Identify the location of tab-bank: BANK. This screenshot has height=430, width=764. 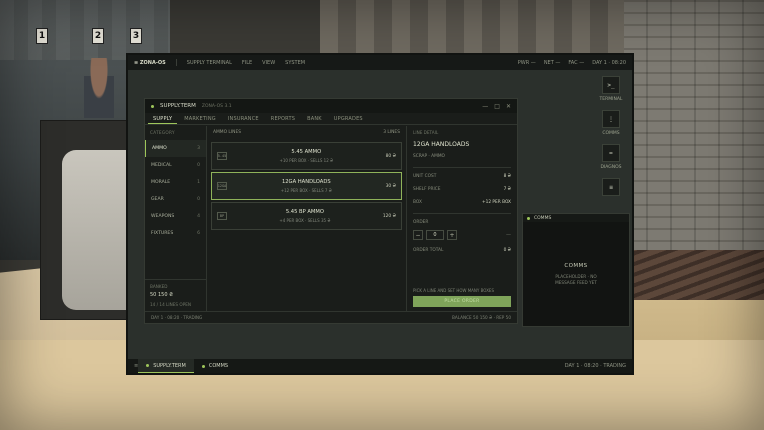
(314, 118).